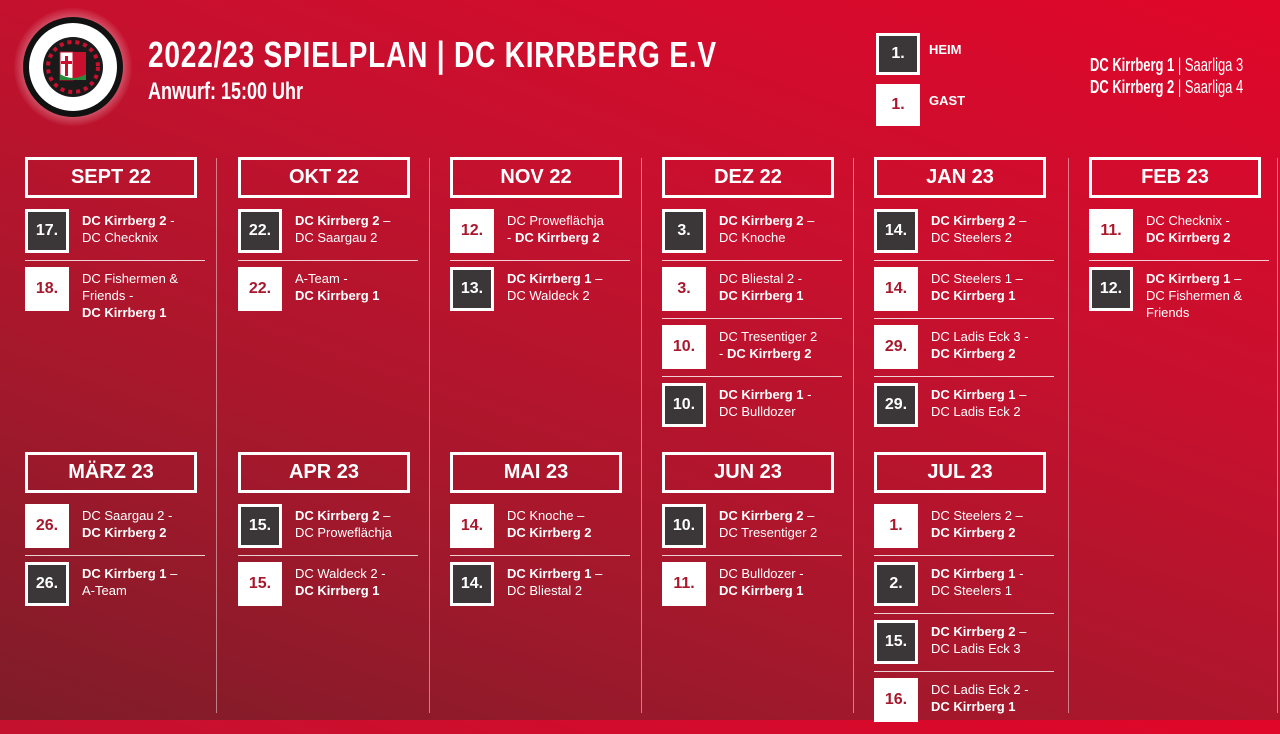 This screenshot has height=734, width=1280. I want to click on match-teams: DC Fishermen & Friends - DC Kirrberg 1, so click(130, 295).